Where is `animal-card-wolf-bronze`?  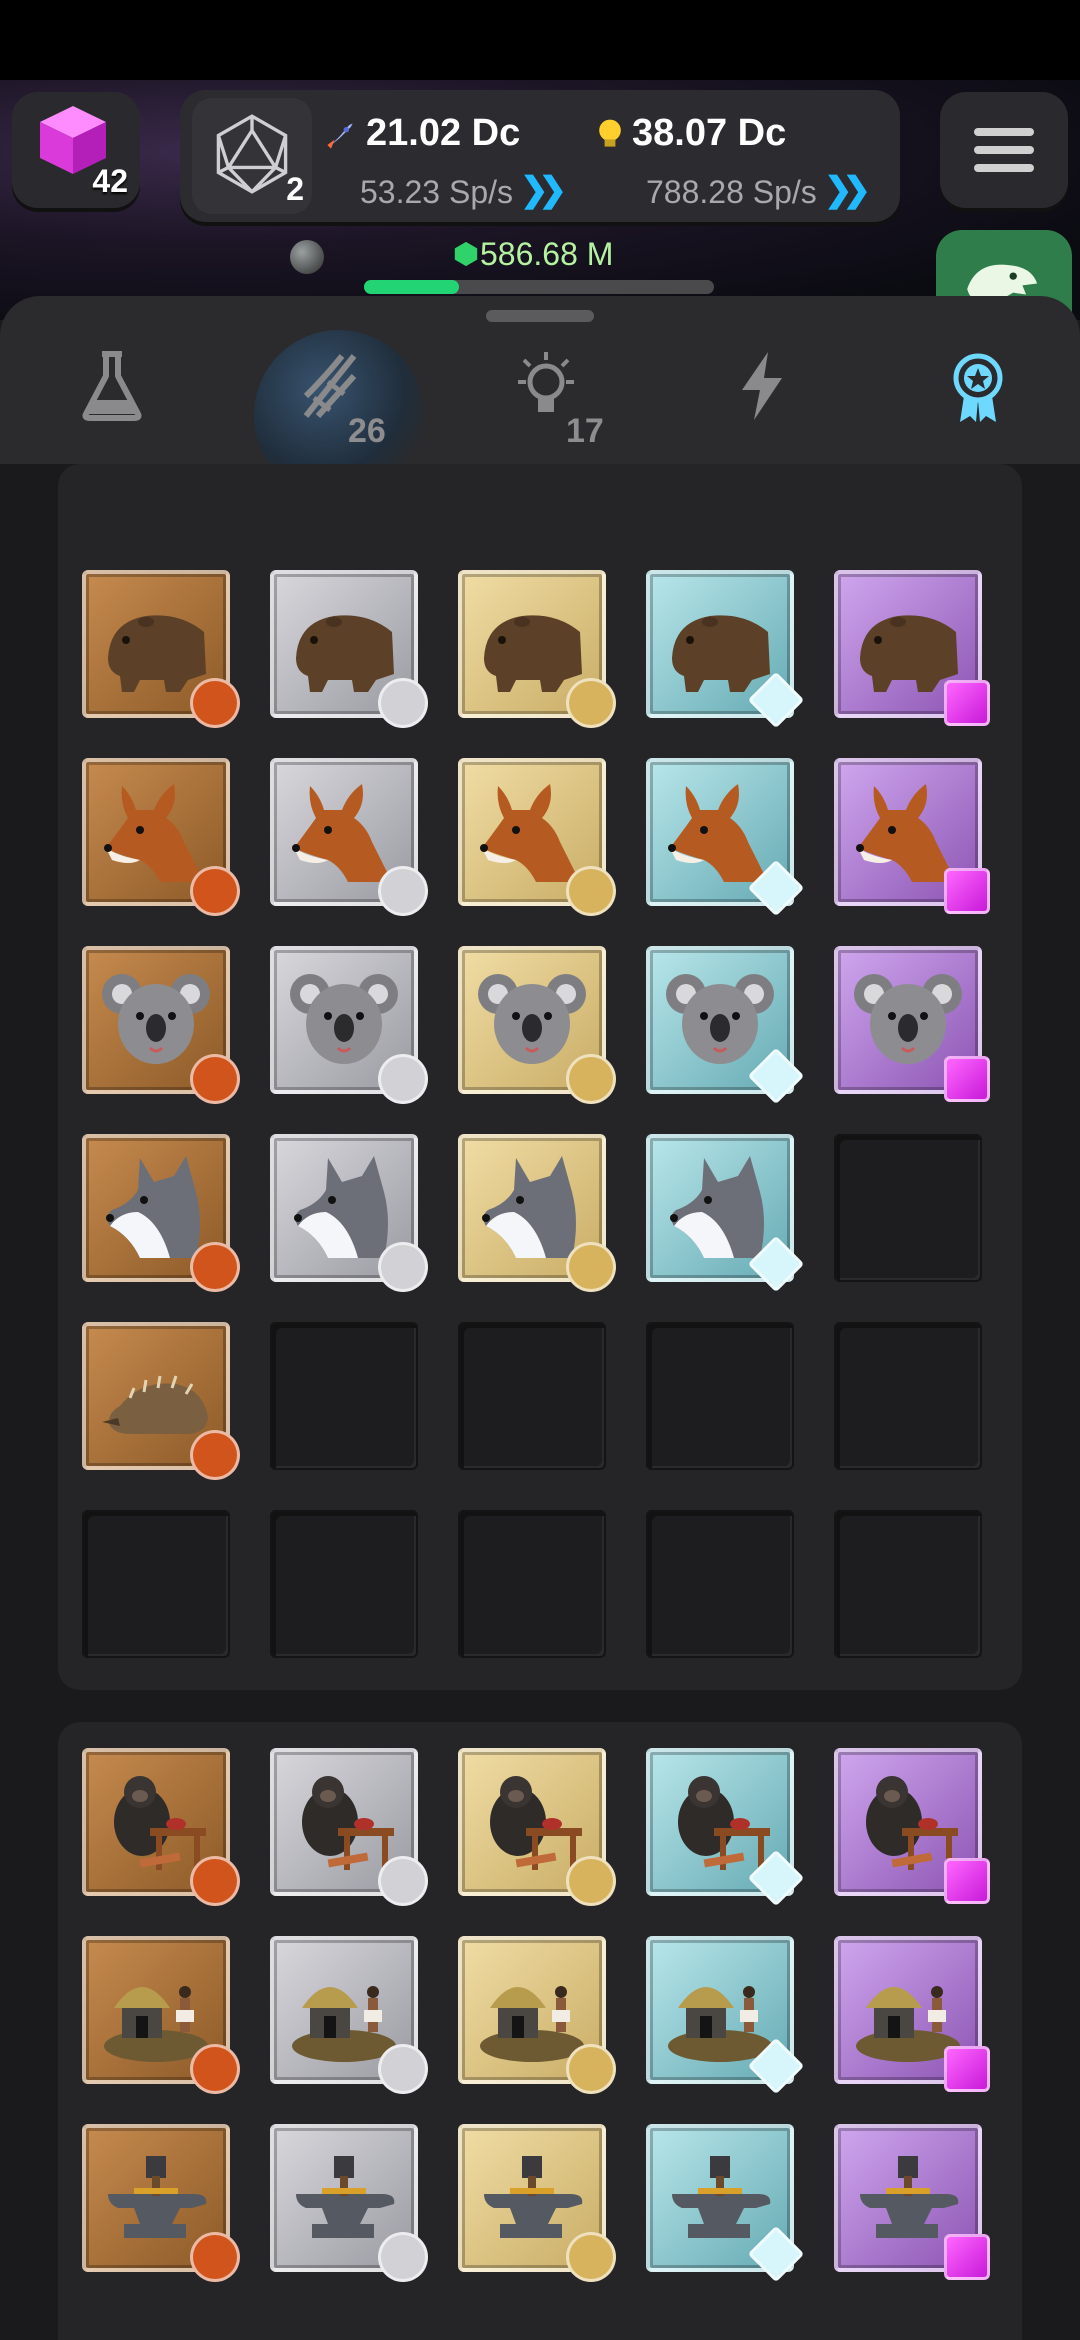
animal-card-wolf-bronze is located at coordinates (161, 1213).